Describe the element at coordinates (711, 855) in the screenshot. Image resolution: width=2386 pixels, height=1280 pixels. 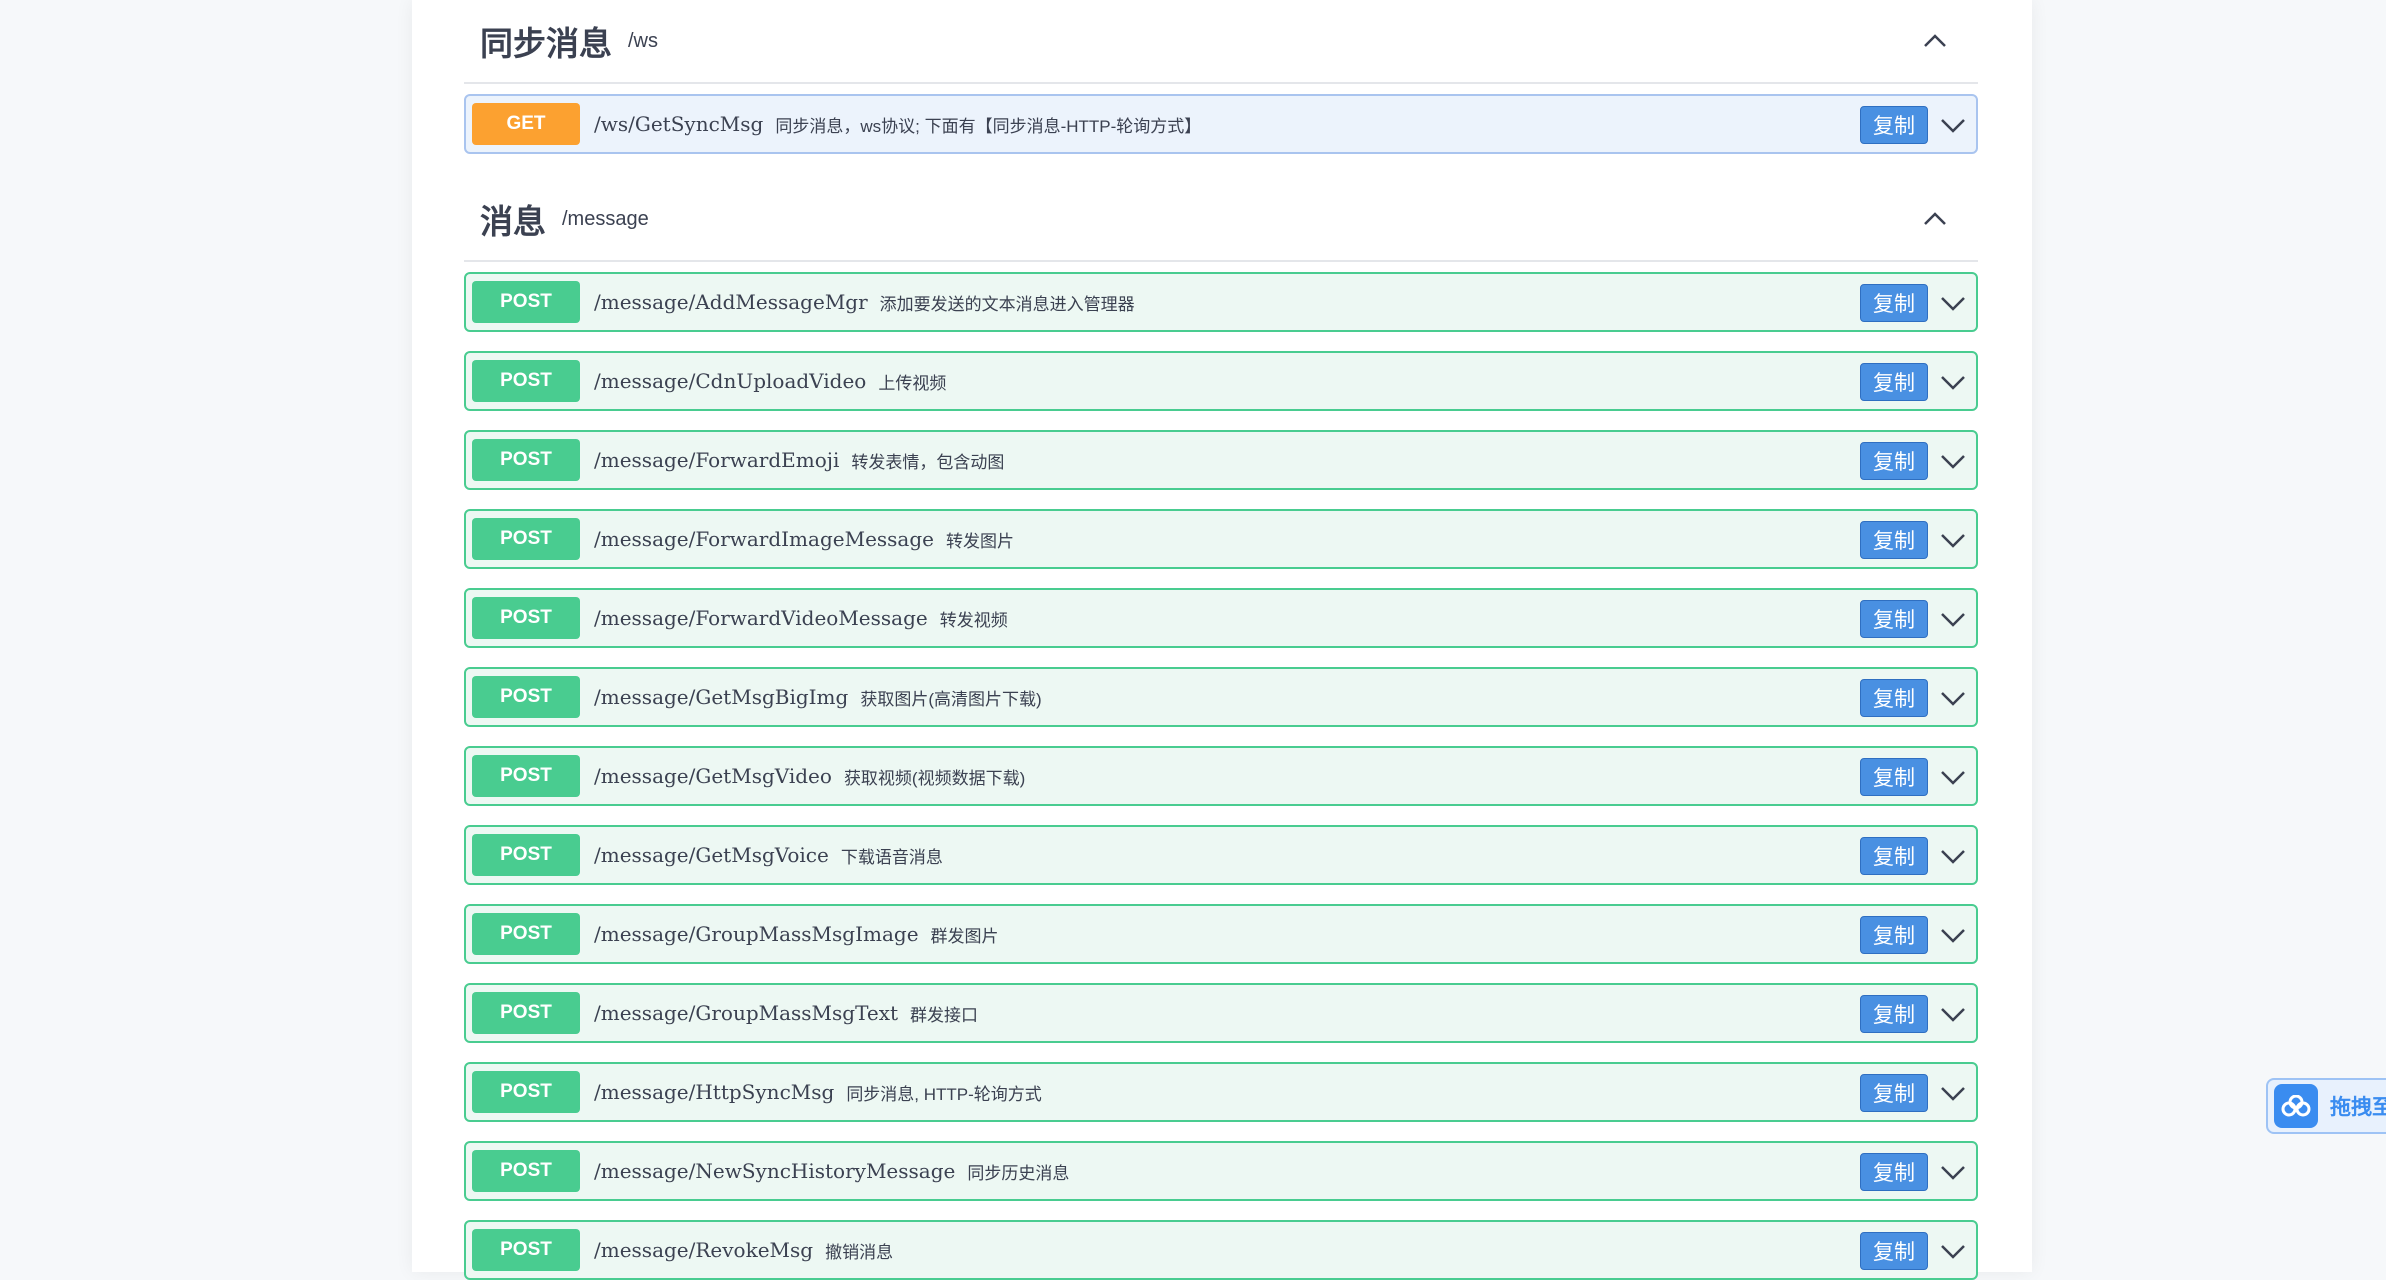
I see `operation-path: /message/GetMsgVoice` at that location.